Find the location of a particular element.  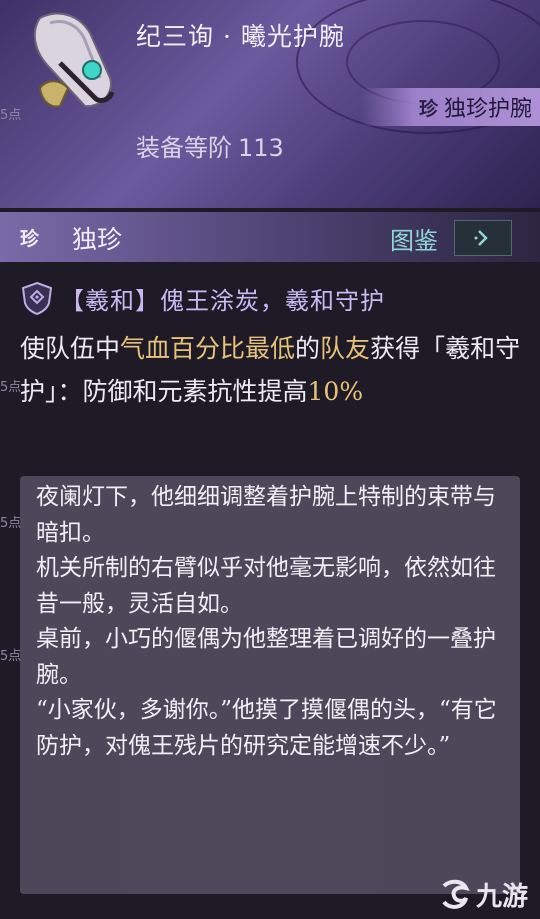

skill-title: 【羲和】傀王涂炭，羲和守护 is located at coordinates (222, 300).